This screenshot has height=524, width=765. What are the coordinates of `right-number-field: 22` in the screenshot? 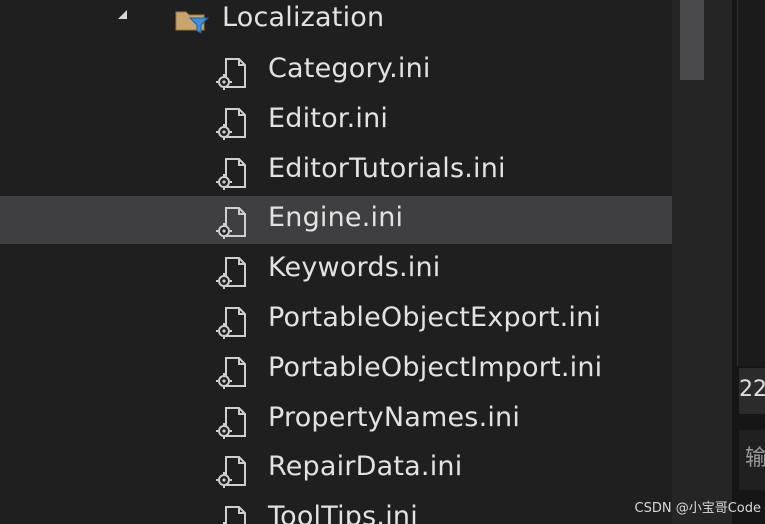 It's located at (752, 391).